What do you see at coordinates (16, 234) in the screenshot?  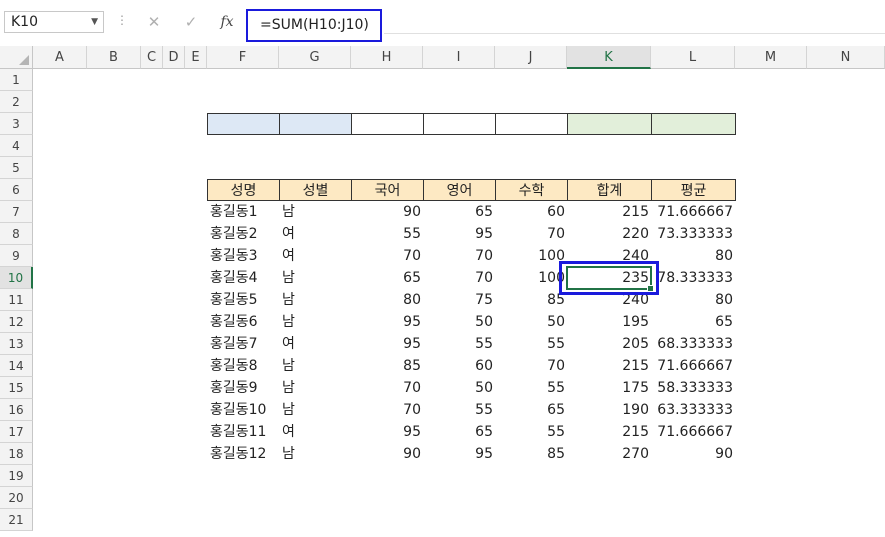 I see `row-header: 8` at bounding box center [16, 234].